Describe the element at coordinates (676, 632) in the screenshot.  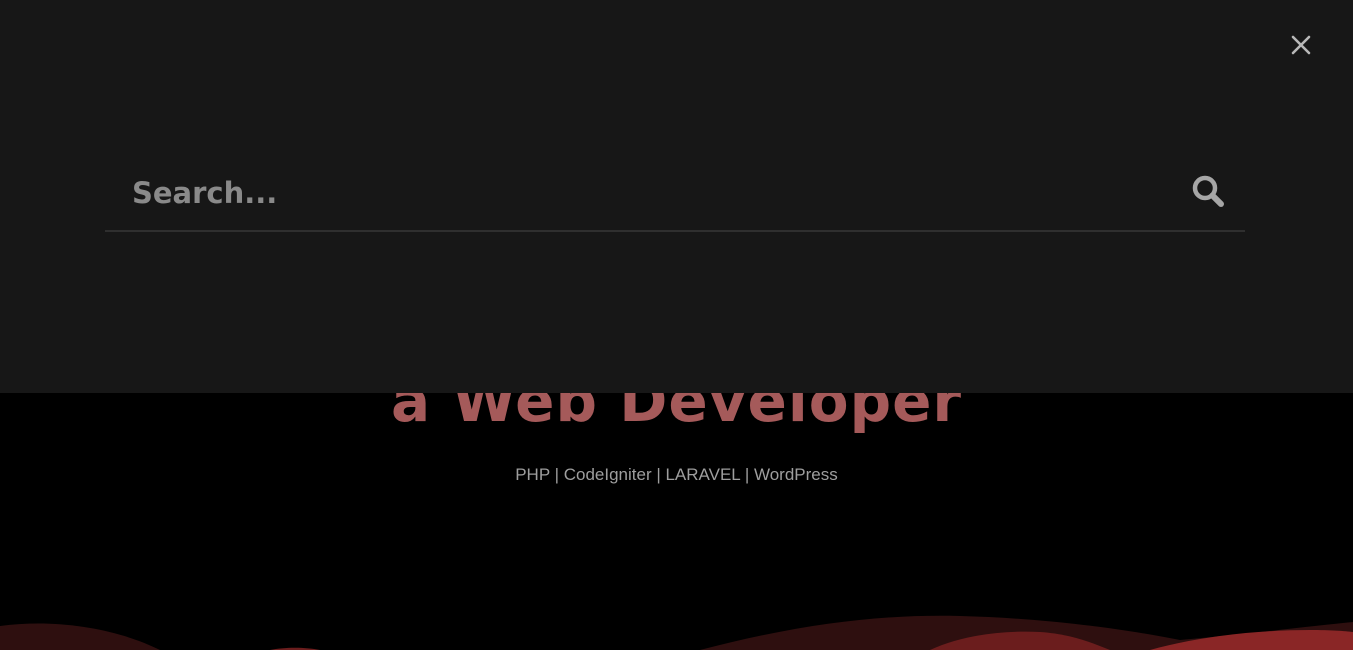
I see `decorative-waves` at that location.